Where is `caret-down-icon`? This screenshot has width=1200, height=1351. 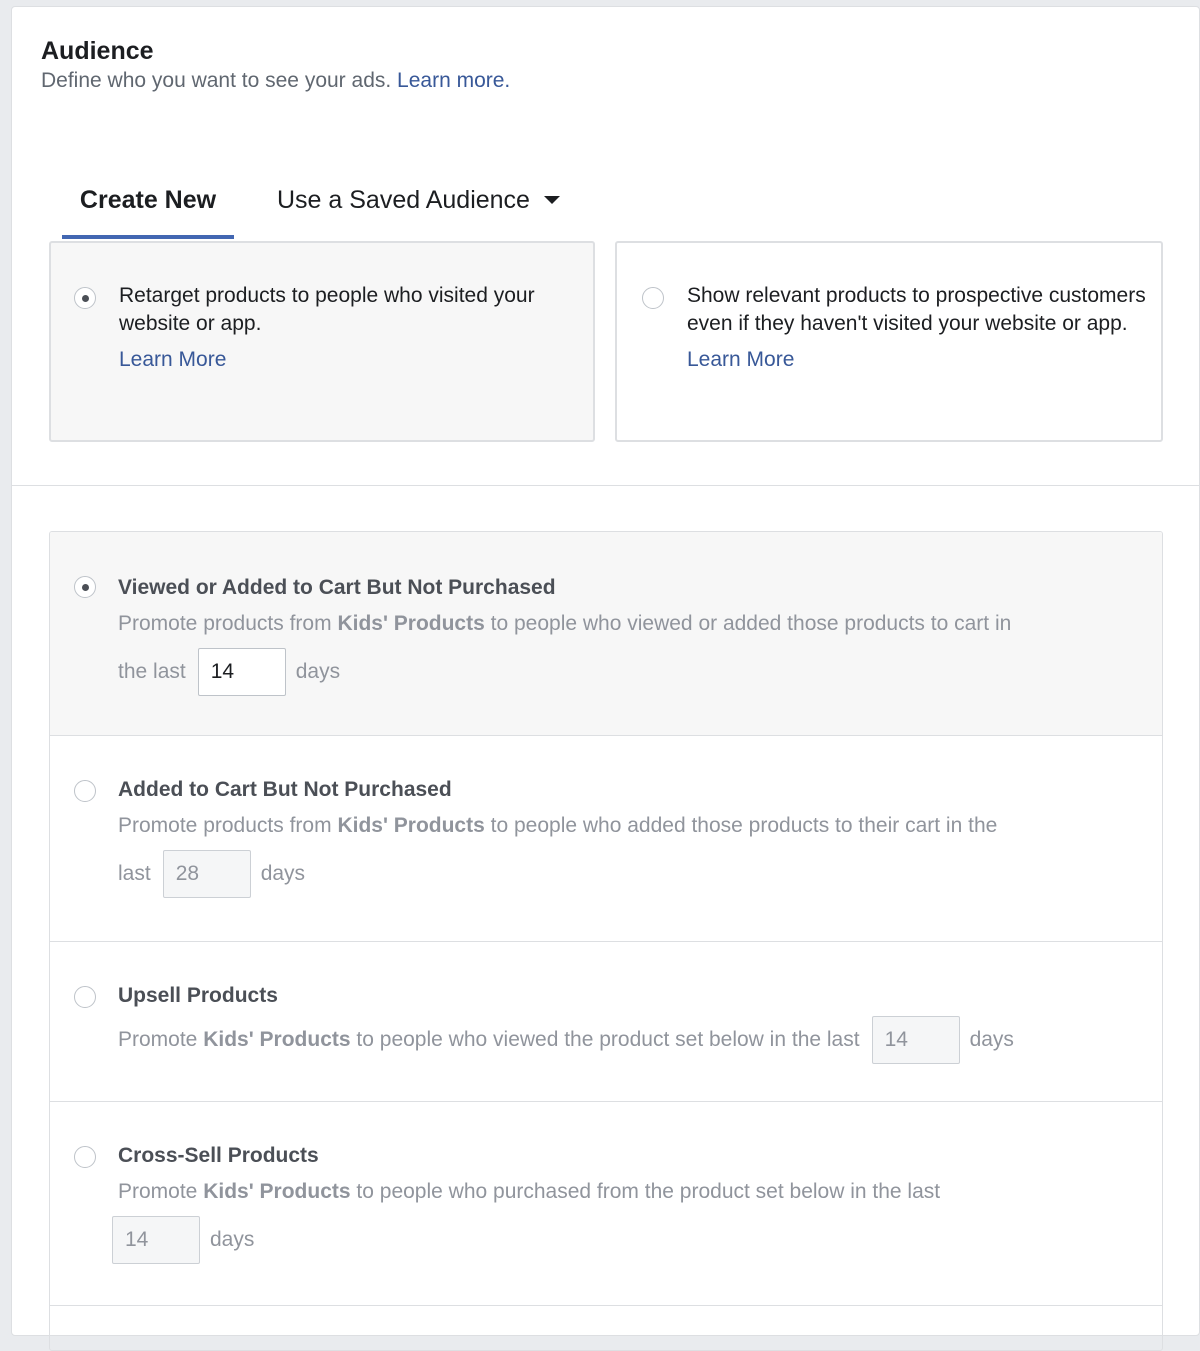
caret-down-icon is located at coordinates (551, 199).